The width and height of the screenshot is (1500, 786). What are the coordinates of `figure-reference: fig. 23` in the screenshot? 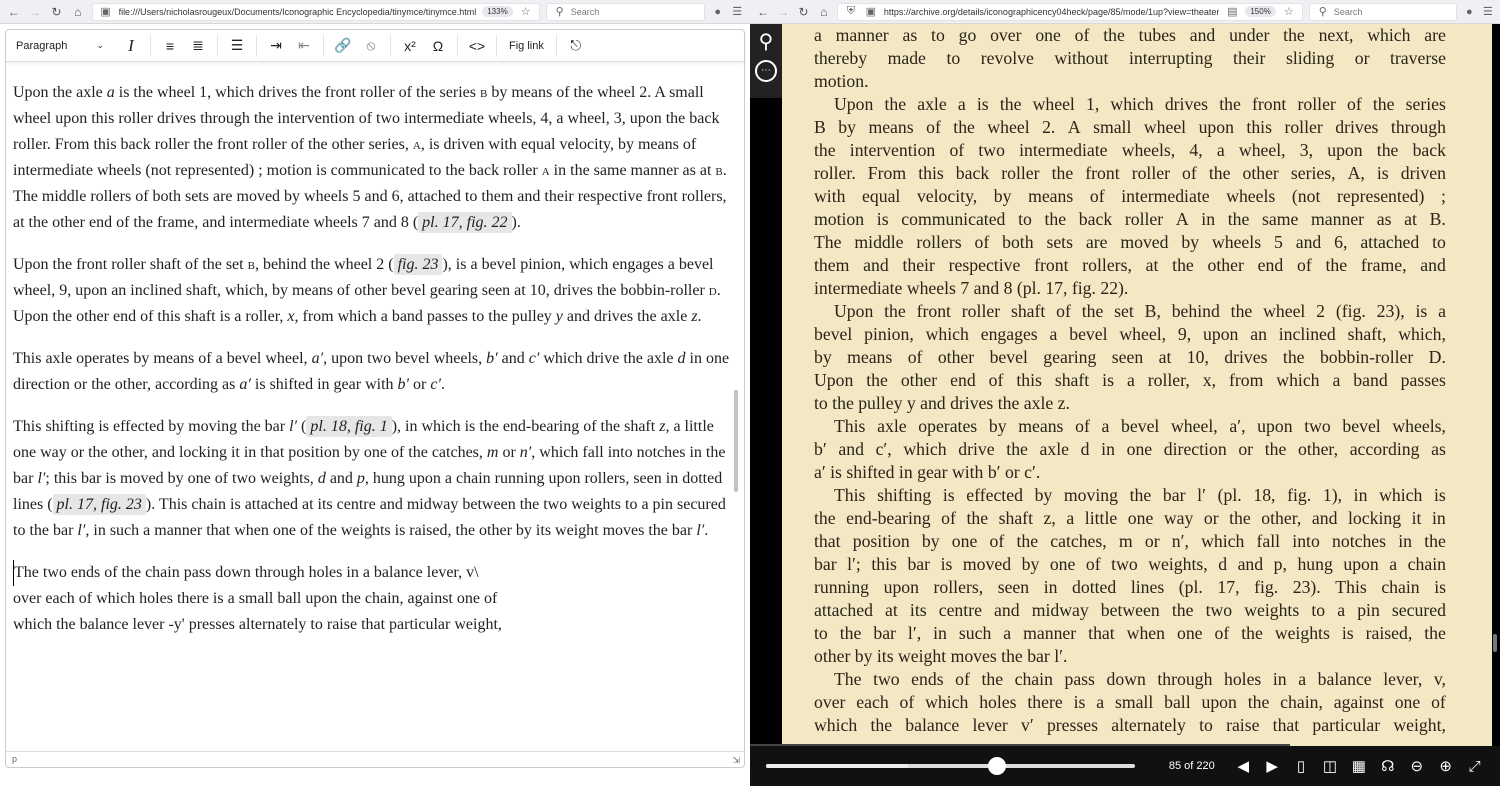 It's located at (418, 264).